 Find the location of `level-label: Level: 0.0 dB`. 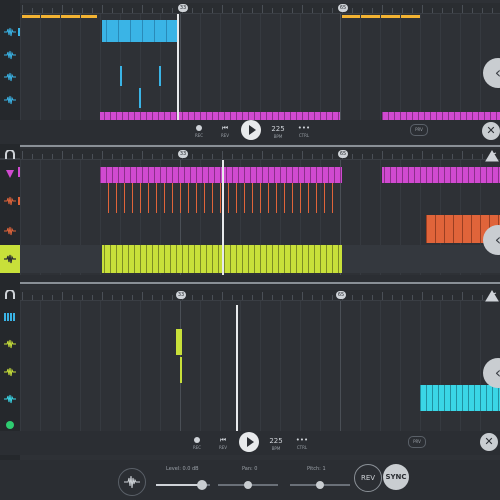

level-label: Level: 0.0 dB is located at coordinates (182, 469).